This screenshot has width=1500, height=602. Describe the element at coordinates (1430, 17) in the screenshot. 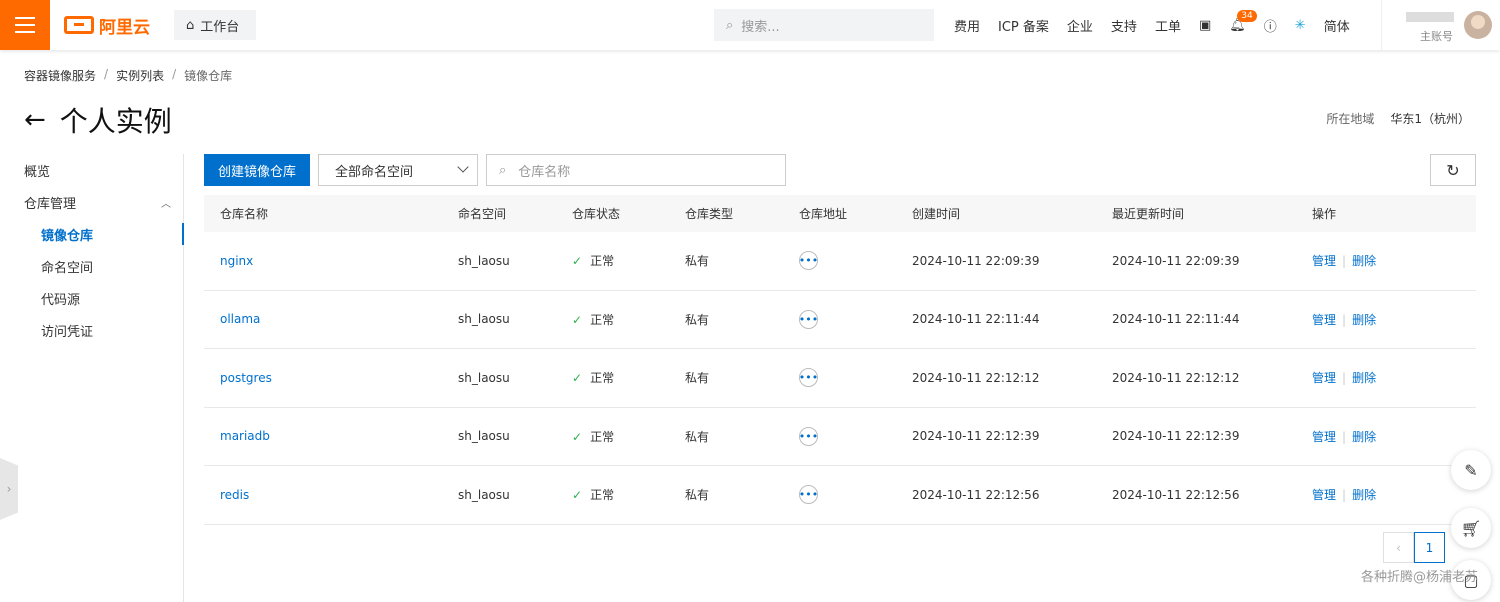

I see `account-name-redacted` at that location.